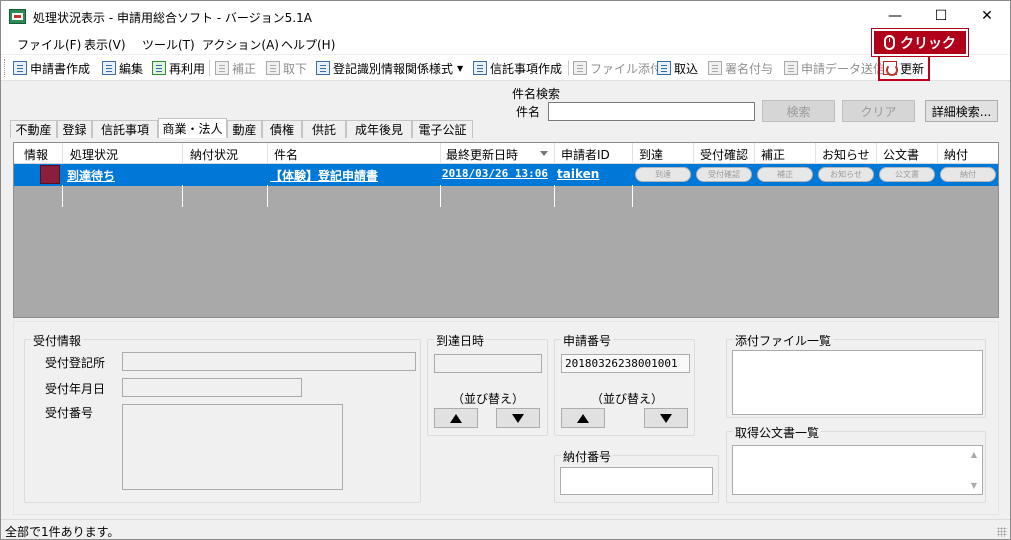 This screenshot has width=1011, height=540. I want to click on tab-notarization: 電子公証, so click(442, 129).